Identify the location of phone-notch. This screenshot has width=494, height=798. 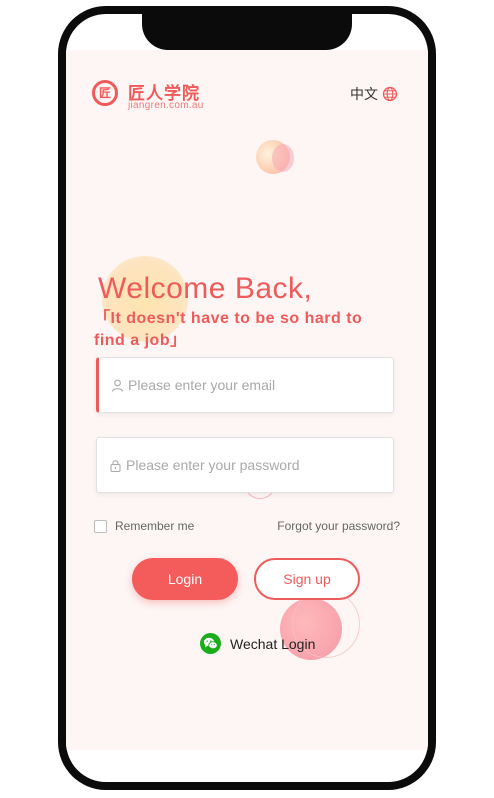
(247, 32).